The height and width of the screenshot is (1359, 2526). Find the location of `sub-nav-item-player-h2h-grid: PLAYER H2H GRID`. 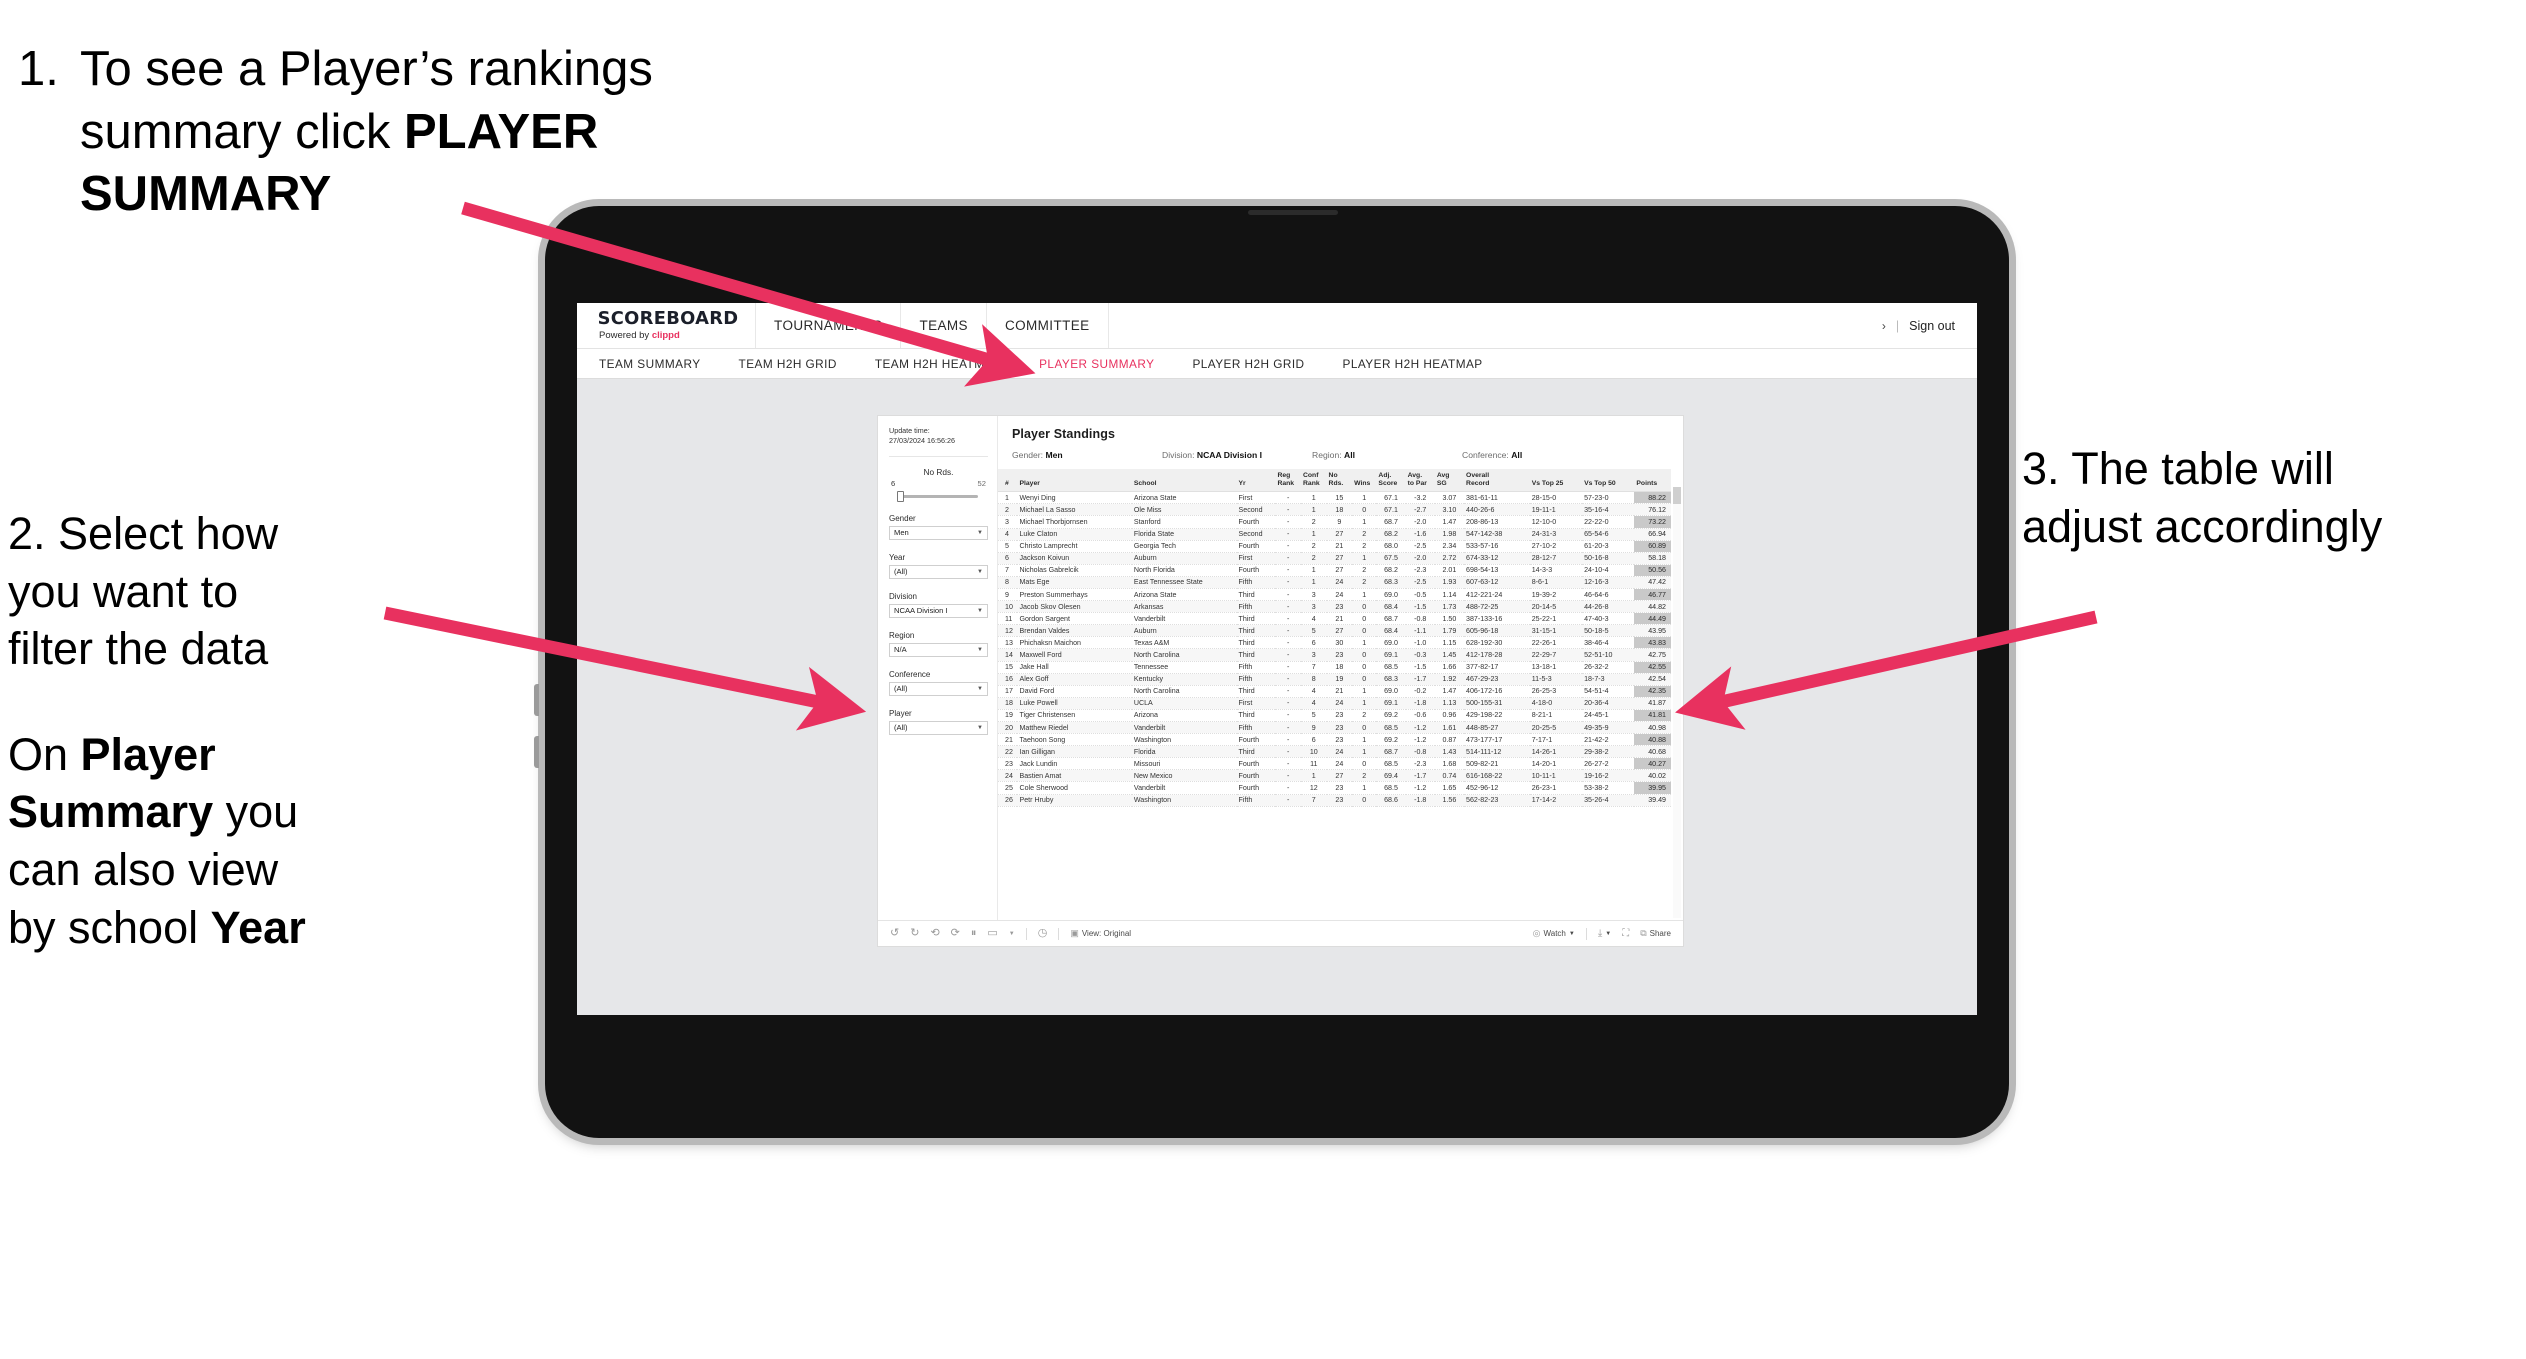

sub-nav-item-player-h2h-grid: PLAYER H2H GRID is located at coordinates (1248, 364).